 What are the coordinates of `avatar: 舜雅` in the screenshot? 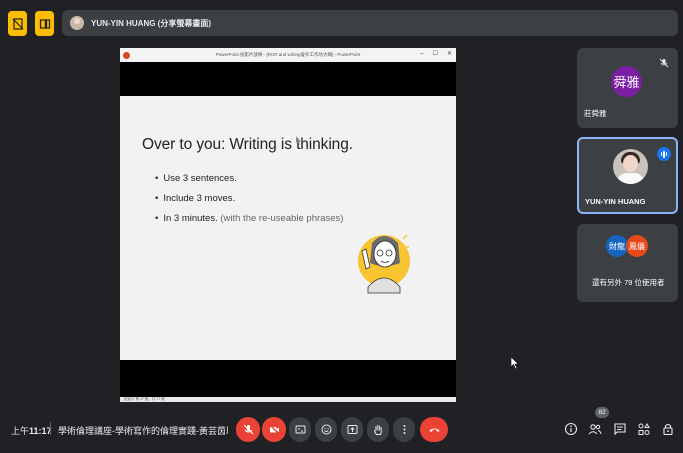 It's located at (626, 81).